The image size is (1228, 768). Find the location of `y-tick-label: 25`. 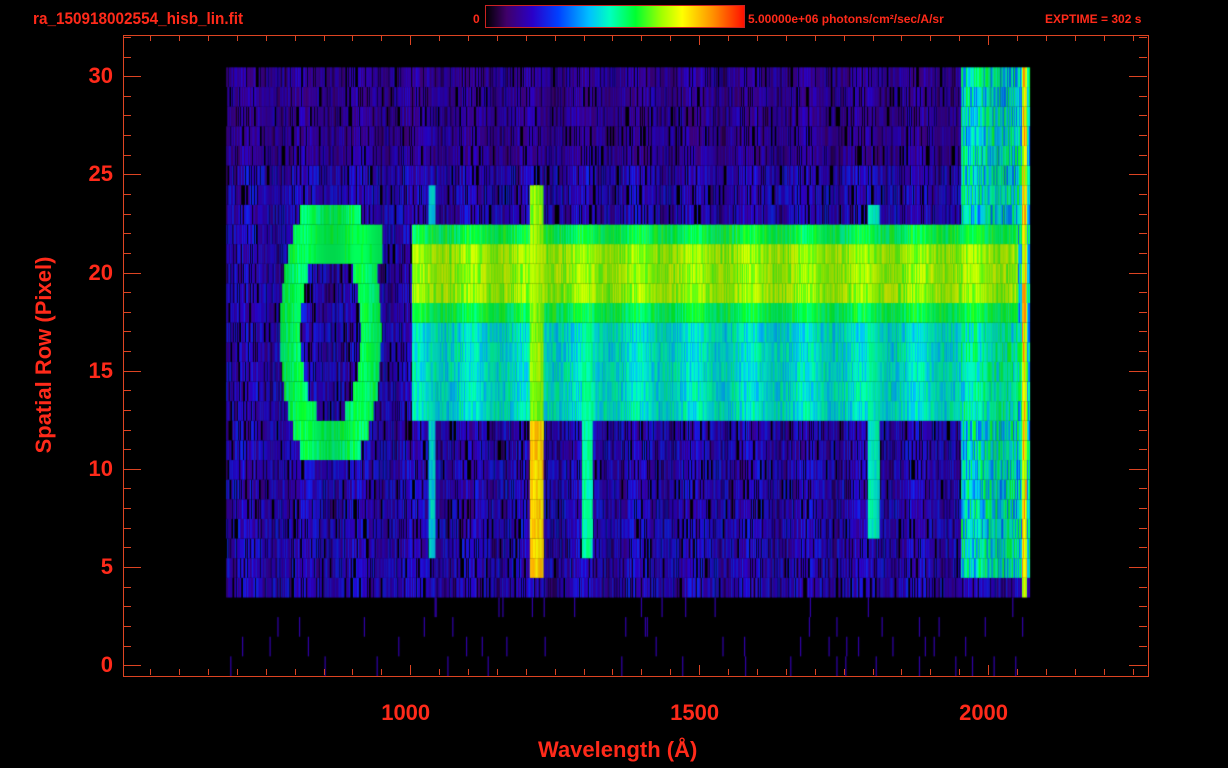

y-tick-label: 25 is located at coordinates (100, 174).